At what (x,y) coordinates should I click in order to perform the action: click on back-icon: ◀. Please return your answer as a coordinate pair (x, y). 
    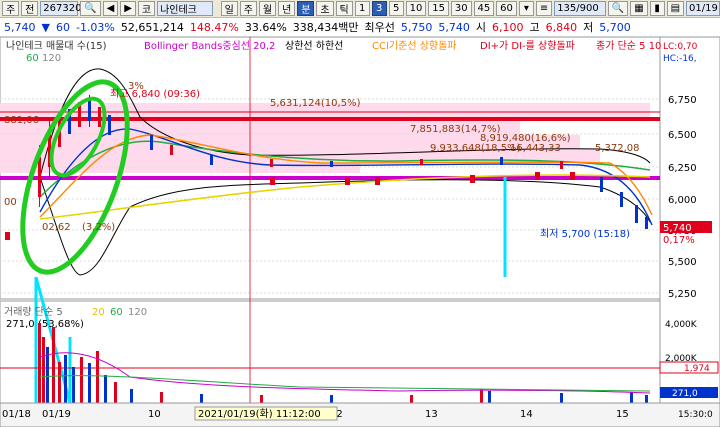
    Looking at the image, I should click on (110, 8).